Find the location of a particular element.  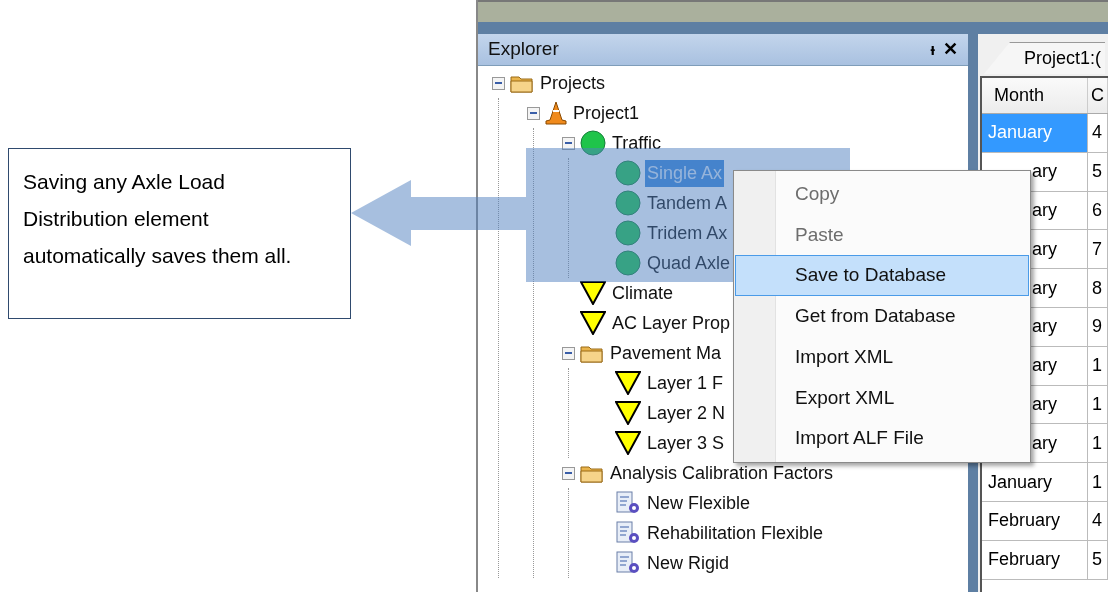

tree-item: Tandem A is located at coordinates (687, 203).